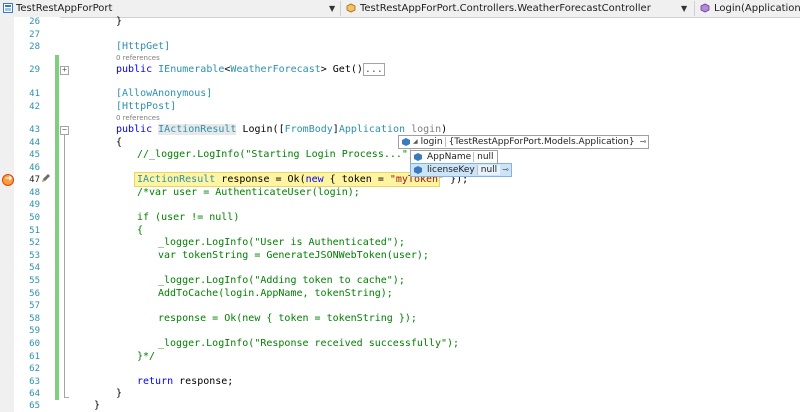  Describe the element at coordinates (34, 231) in the screenshot. I see `line-number: 51` at that location.